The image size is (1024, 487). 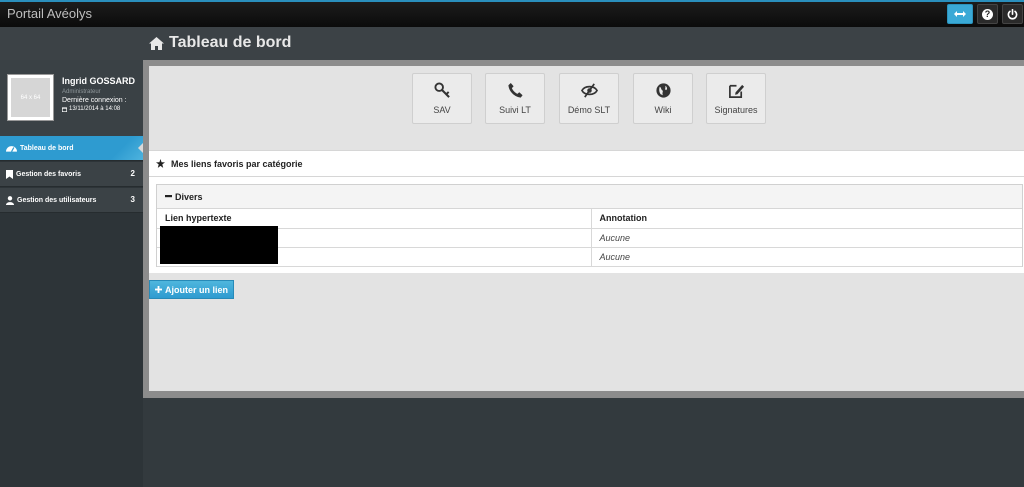 What do you see at coordinates (158, 289) in the screenshot?
I see `plus-icon` at bounding box center [158, 289].